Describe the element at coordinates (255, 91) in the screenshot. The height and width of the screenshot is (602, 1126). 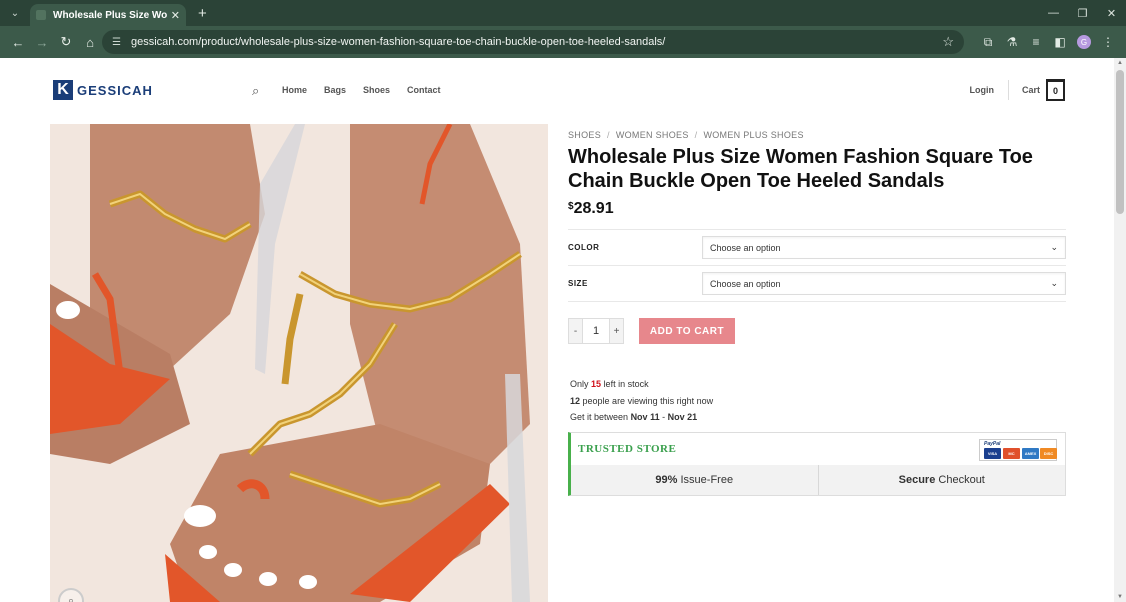
I see `search-icon: ⌕` at that location.